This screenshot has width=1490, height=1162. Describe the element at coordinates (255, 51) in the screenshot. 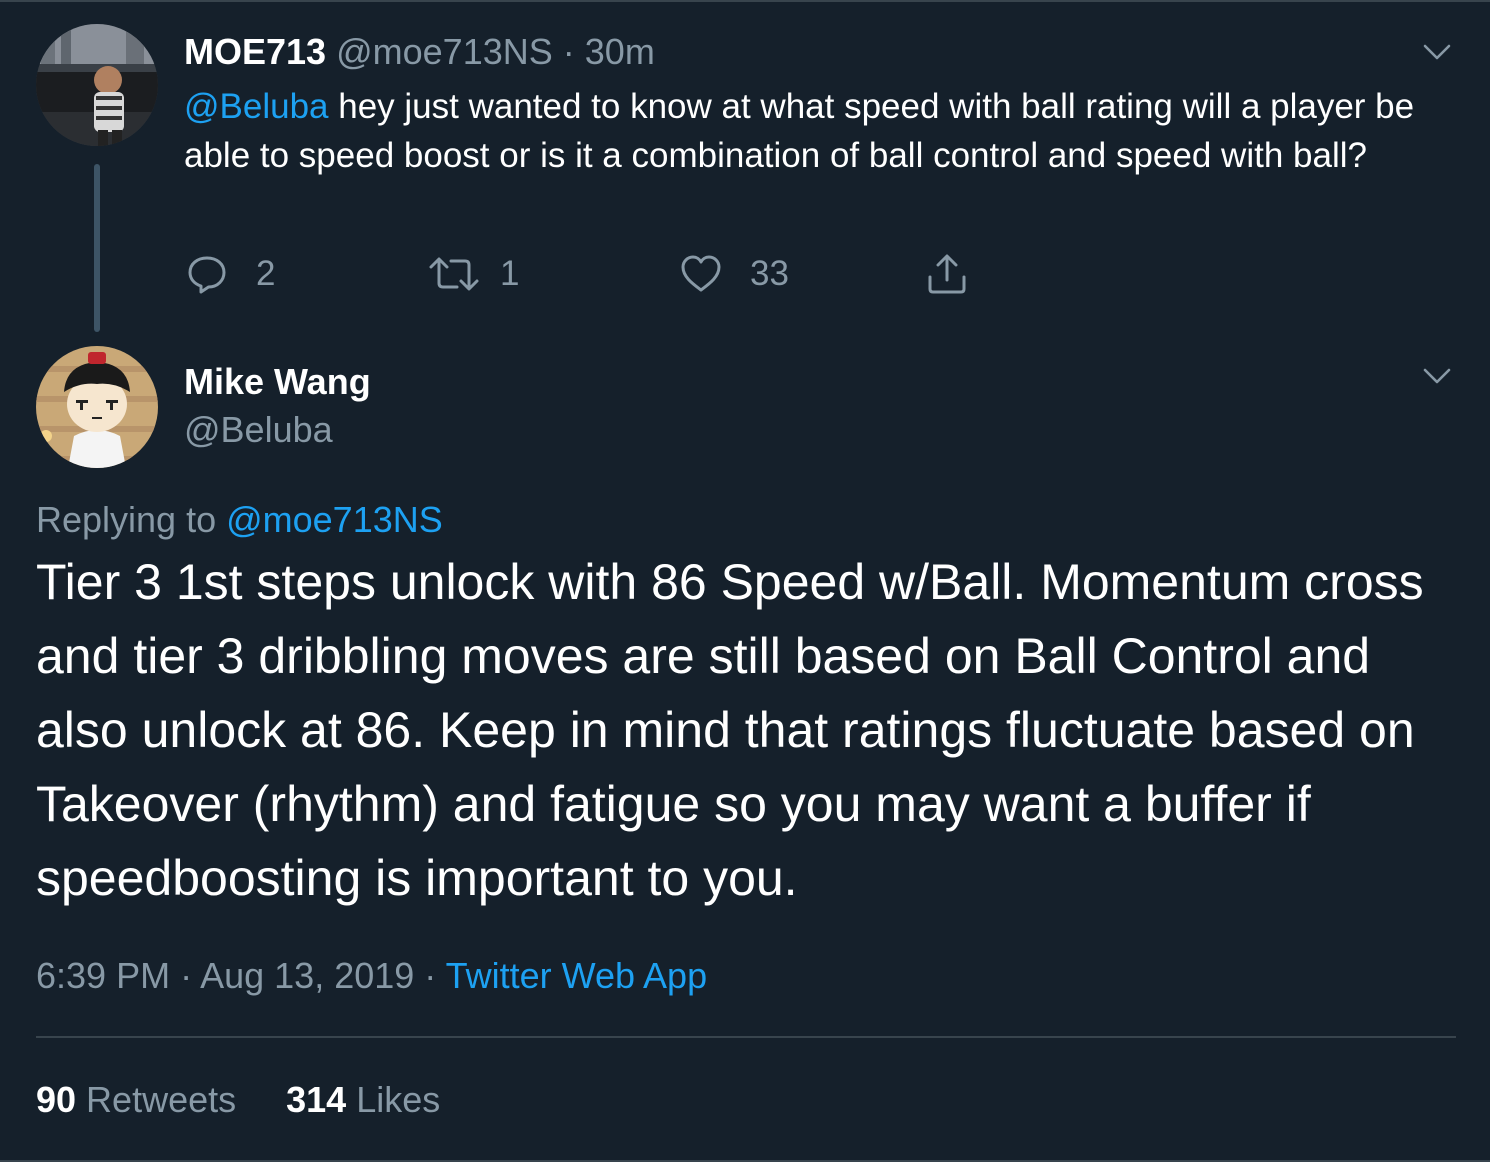

I see `display-name: MOE713` at that location.